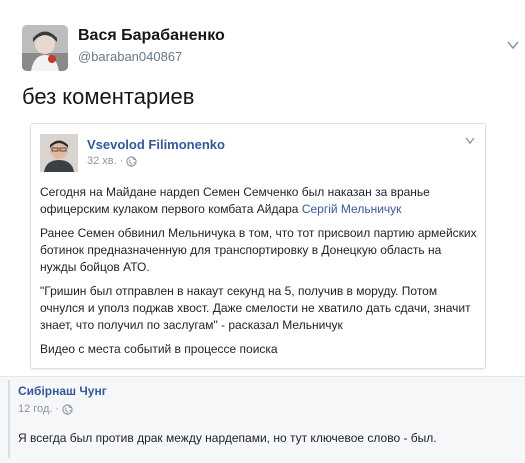 The height and width of the screenshot is (463, 525). I want to click on post-meta: 32 хв. ·, so click(112, 161).